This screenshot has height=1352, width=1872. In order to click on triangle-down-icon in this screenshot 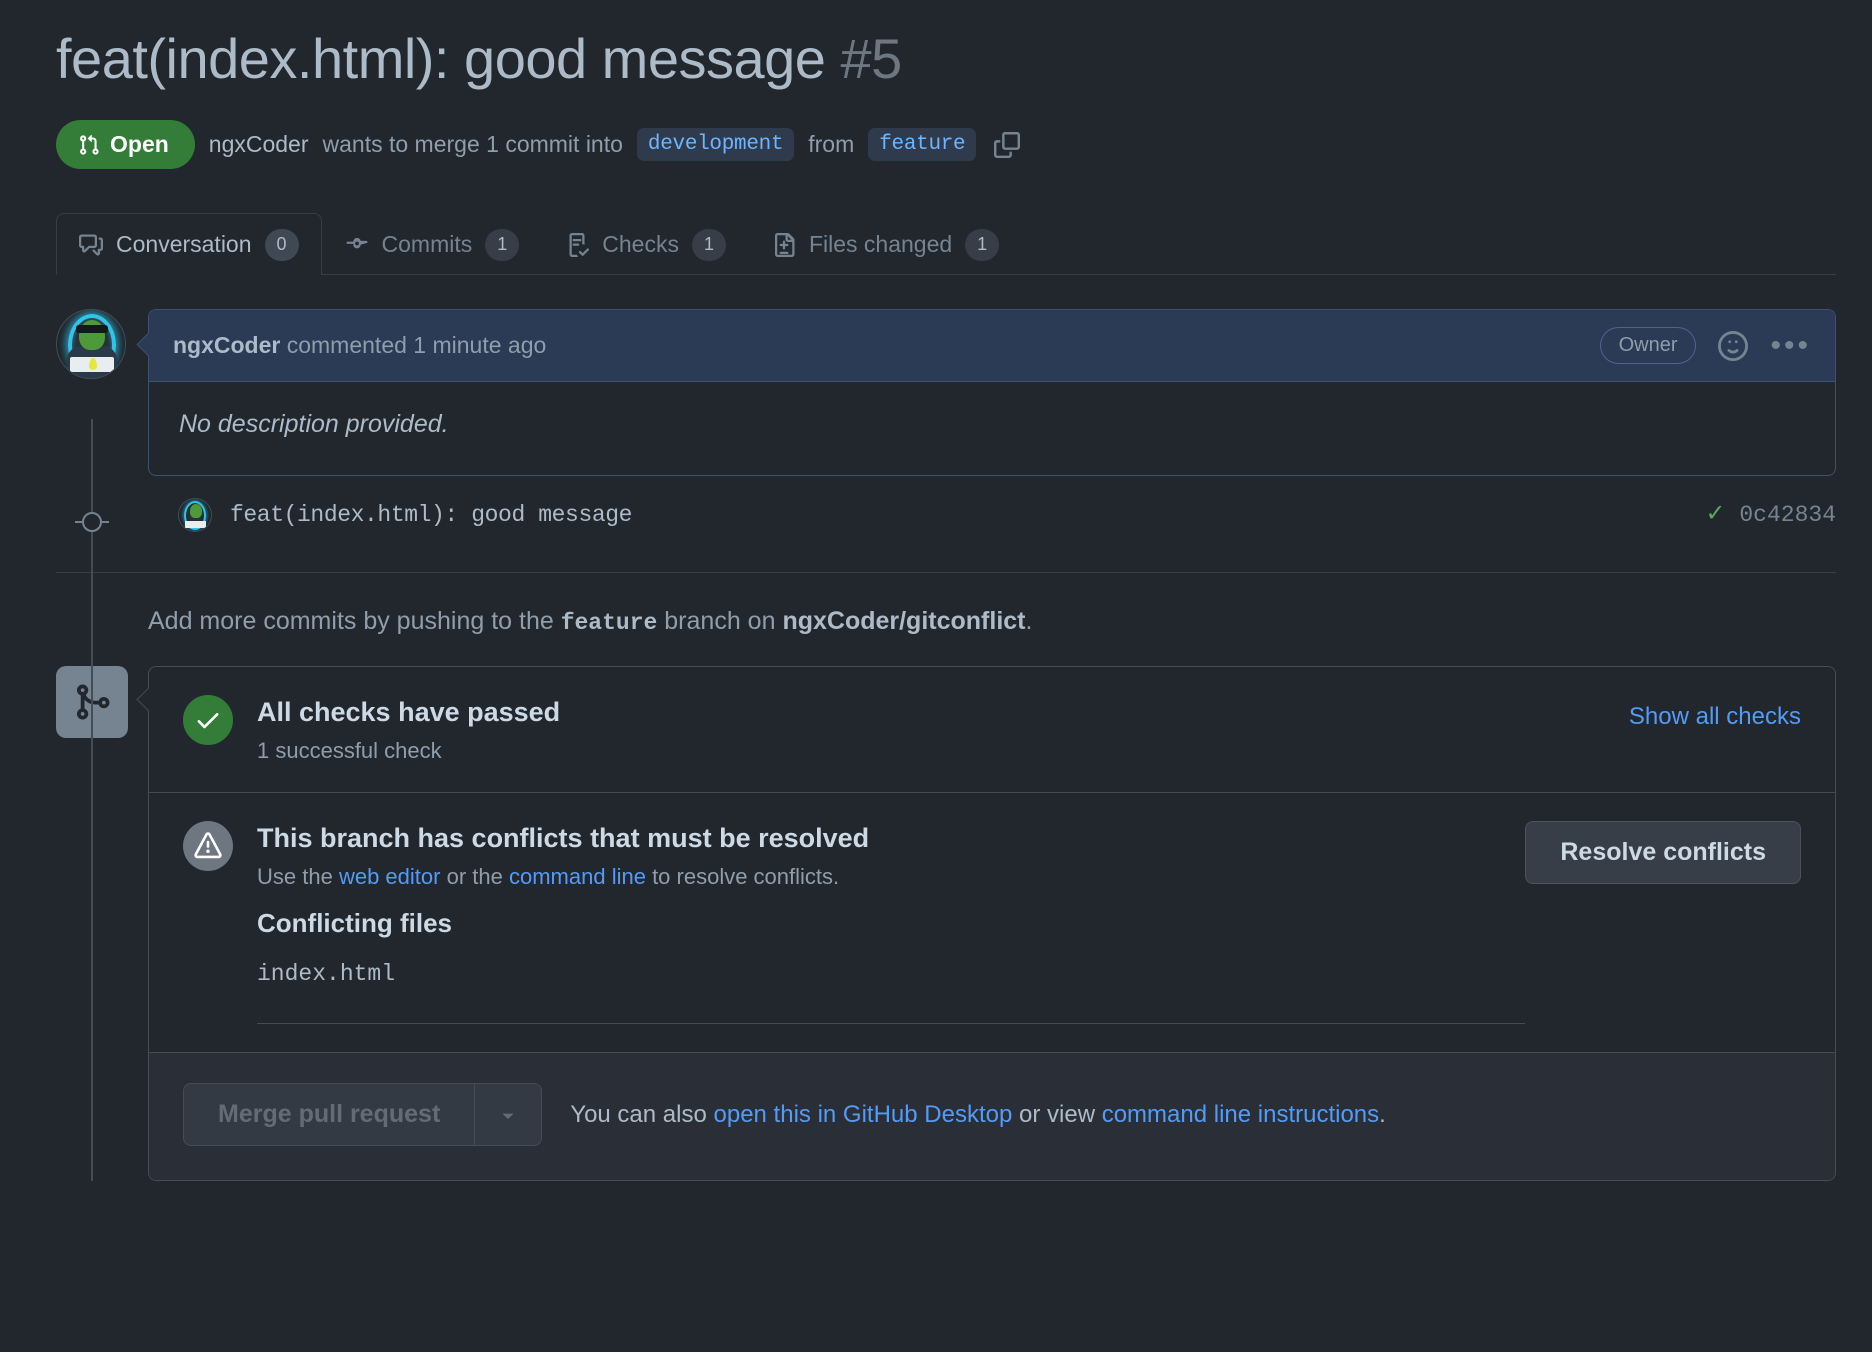, I will do `click(508, 1115)`.